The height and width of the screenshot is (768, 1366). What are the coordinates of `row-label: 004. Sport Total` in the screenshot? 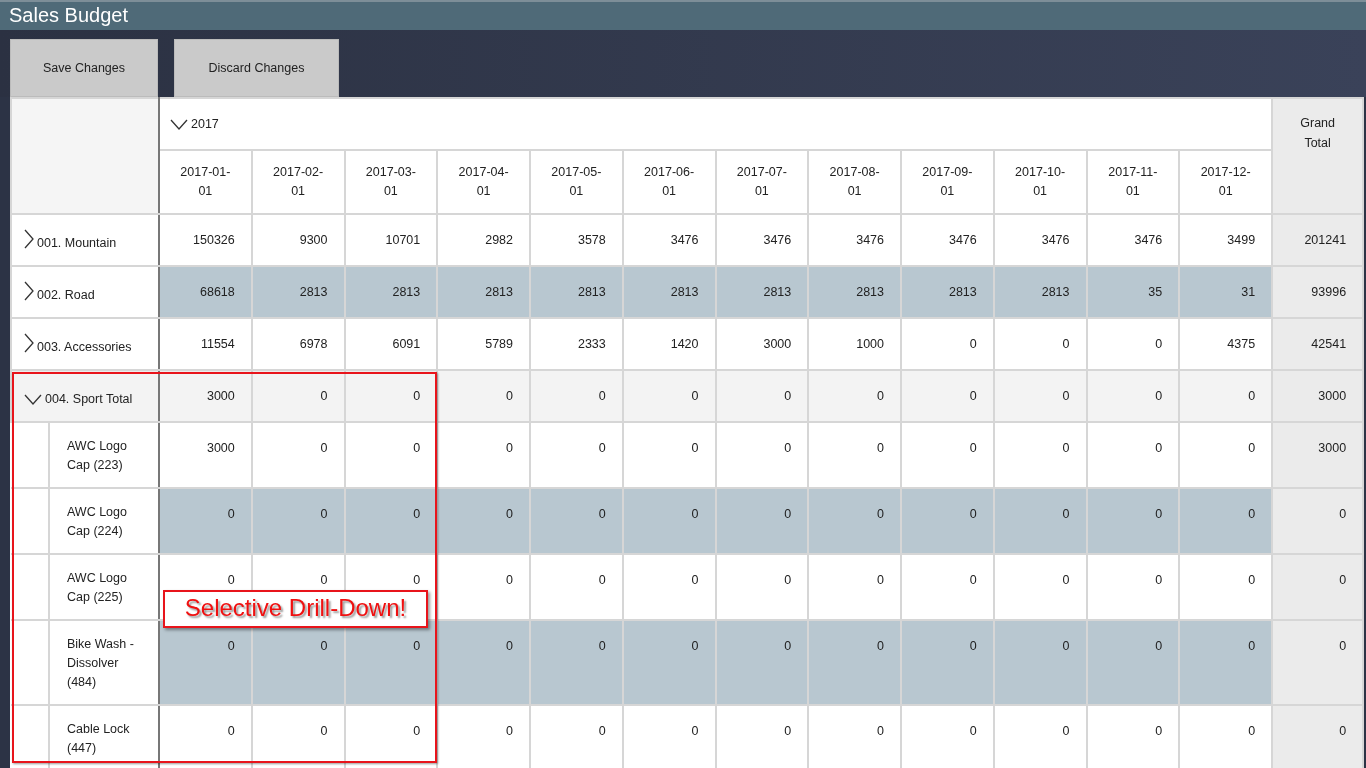 It's located at (89, 399).